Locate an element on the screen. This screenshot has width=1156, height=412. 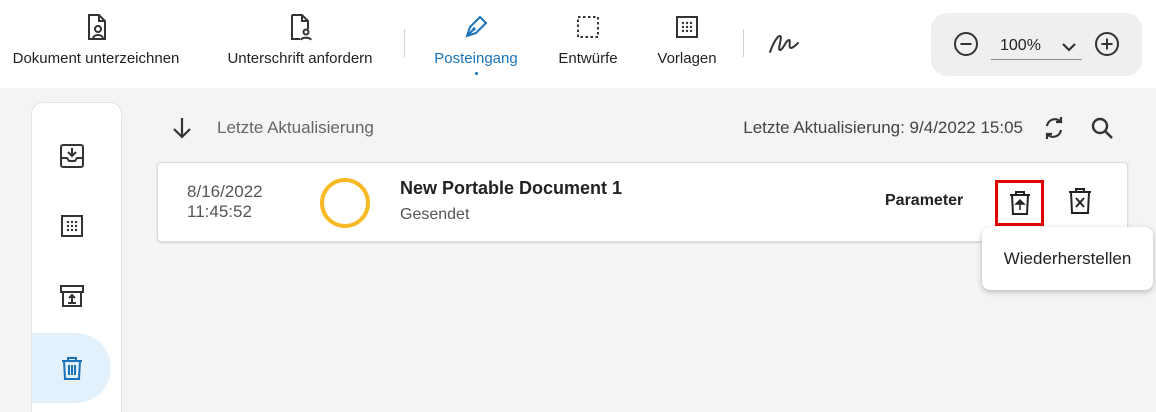
document-title: New Portable Document 1 is located at coordinates (511, 188).